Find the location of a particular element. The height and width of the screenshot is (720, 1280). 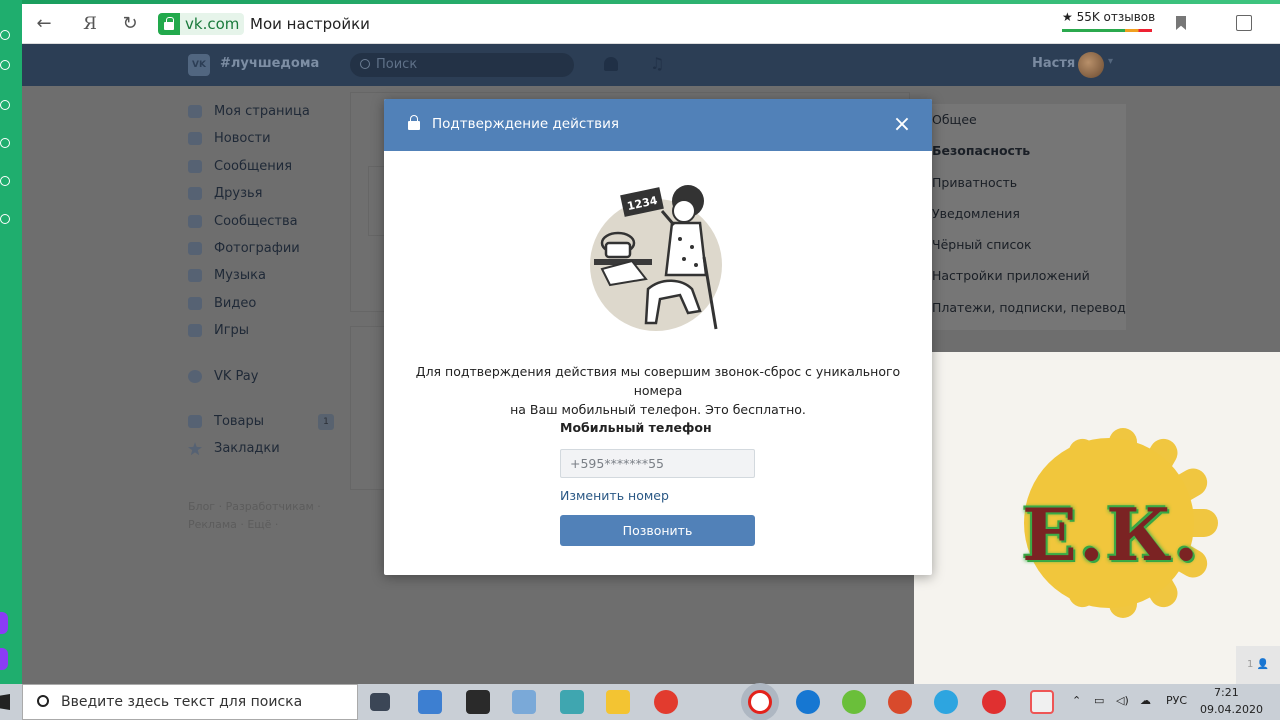

reload-icon: ↻ is located at coordinates (130, 24).